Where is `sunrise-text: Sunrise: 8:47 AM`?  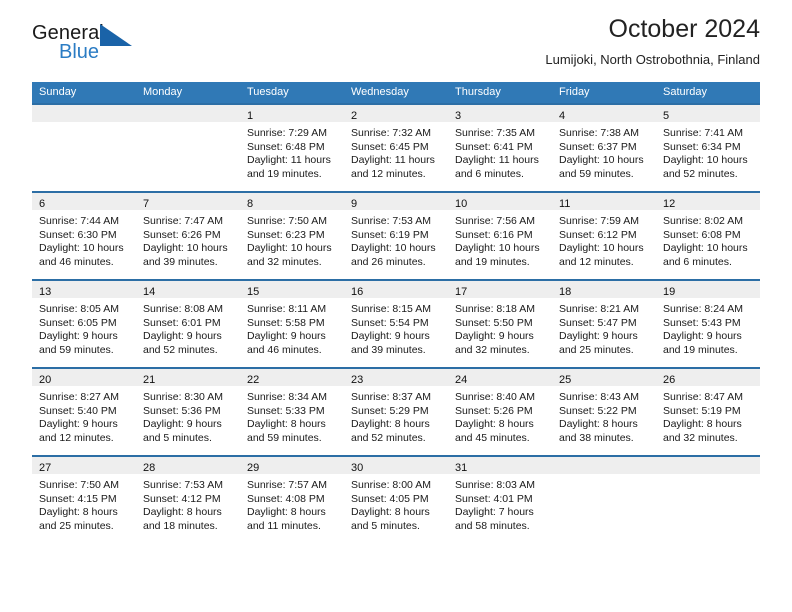 sunrise-text: Sunrise: 8:47 AM is located at coordinates (703, 397).